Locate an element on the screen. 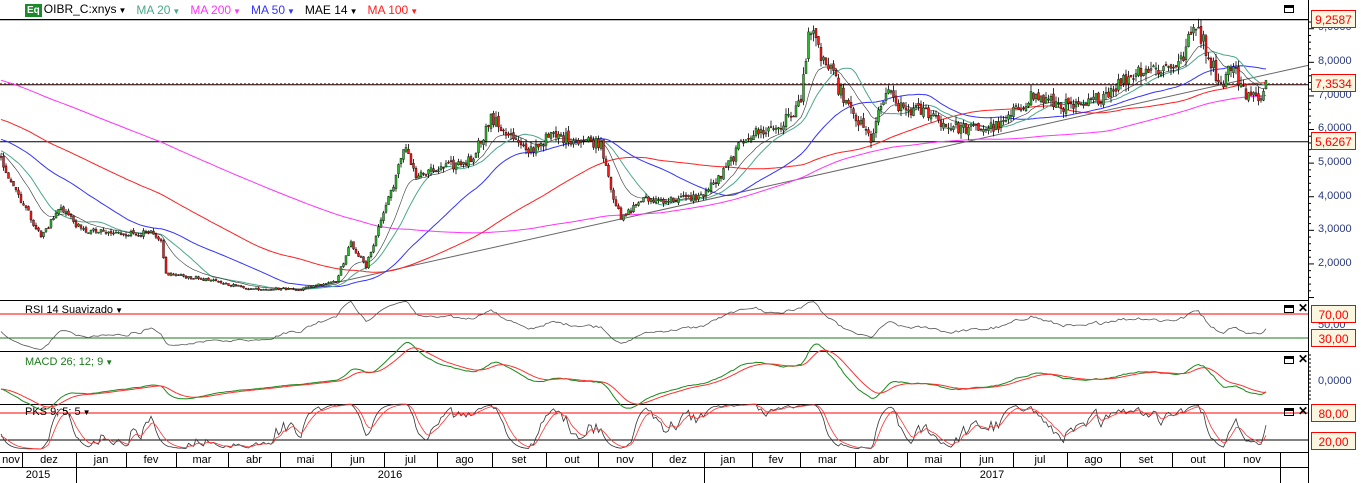  month-label: fev is located at coordinates (151, 460).